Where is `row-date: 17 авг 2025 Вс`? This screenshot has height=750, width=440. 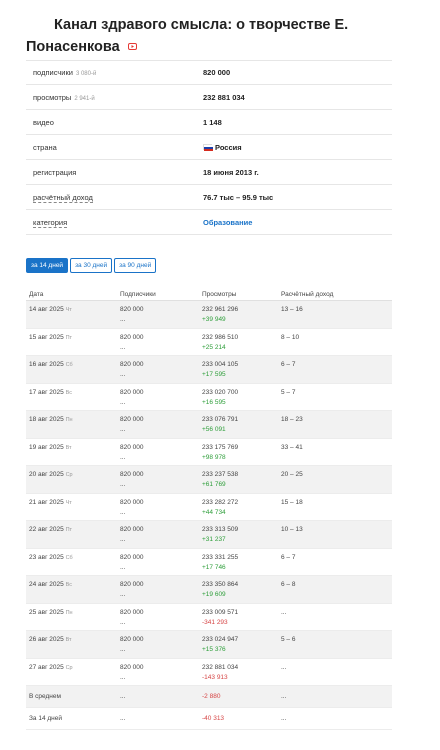 row-date: 17 авг 2025 Вс is located at coordinates (73, 399).